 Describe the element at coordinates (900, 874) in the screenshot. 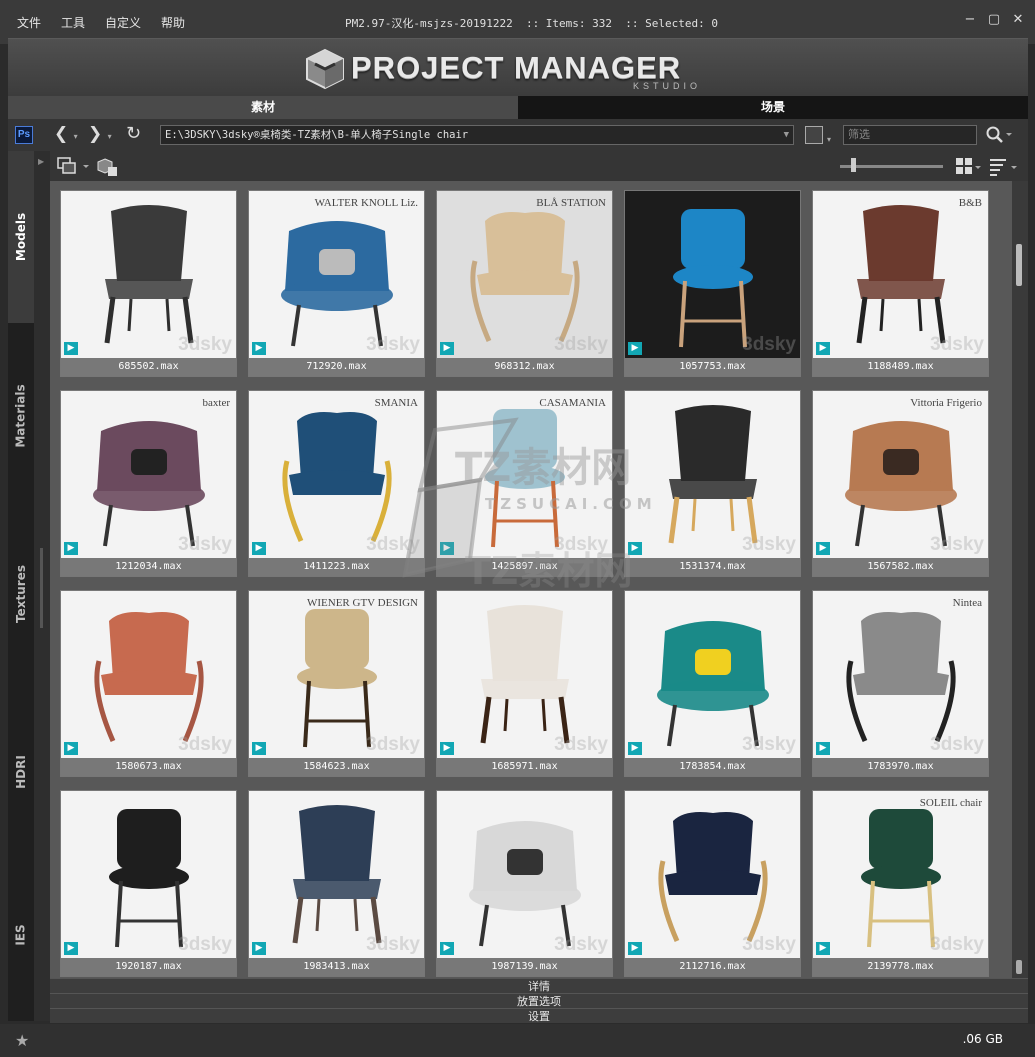

I see `asset-thumbnail: SOLEIL chair 3dsky ▶` at that location.